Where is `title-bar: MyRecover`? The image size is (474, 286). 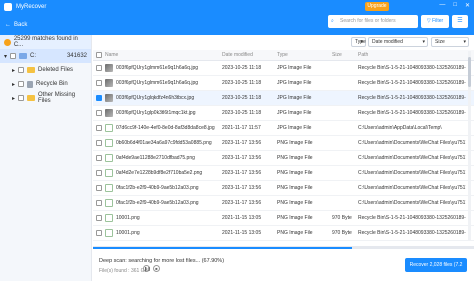
title-bar: MyRecover is located at coordinates (237, 7).